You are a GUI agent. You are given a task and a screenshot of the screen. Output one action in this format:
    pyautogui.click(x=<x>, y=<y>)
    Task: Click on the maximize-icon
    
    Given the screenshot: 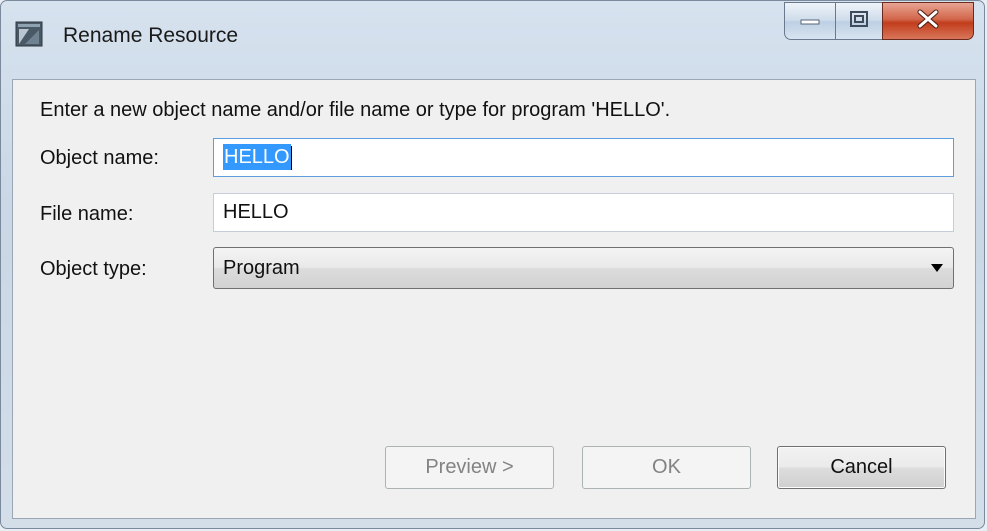 What is the action you would take?
    pyautogui.click(x=859, y=21)
    